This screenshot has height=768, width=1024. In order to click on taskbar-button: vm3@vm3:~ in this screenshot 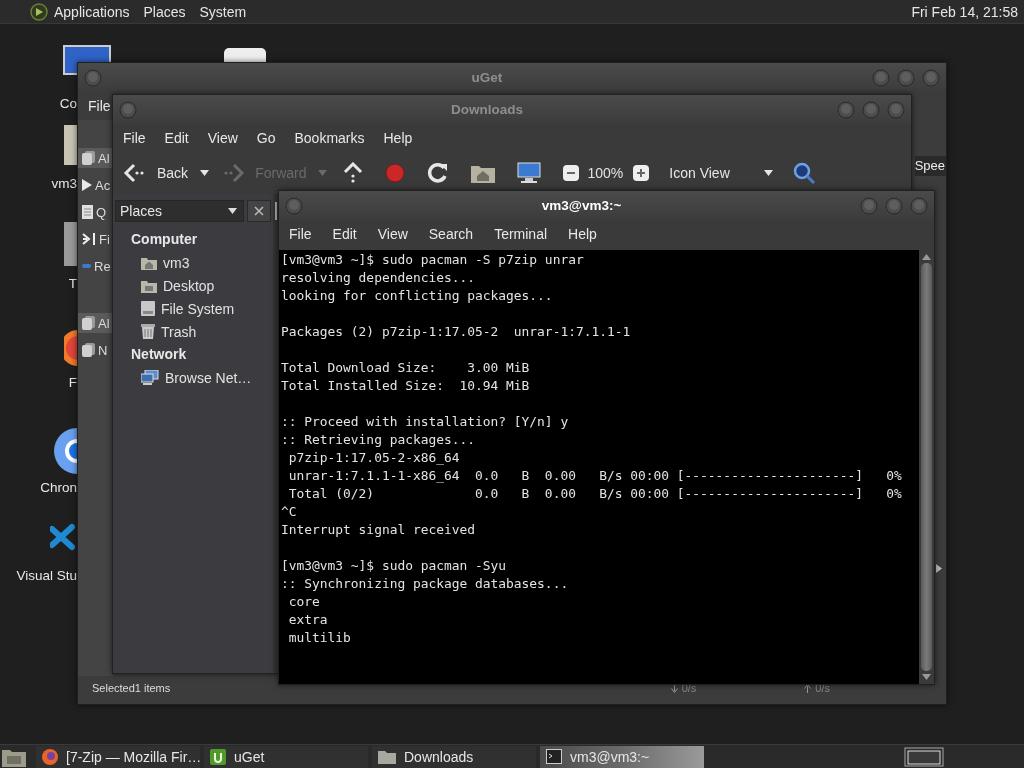, I will do `click(622, 756)`.